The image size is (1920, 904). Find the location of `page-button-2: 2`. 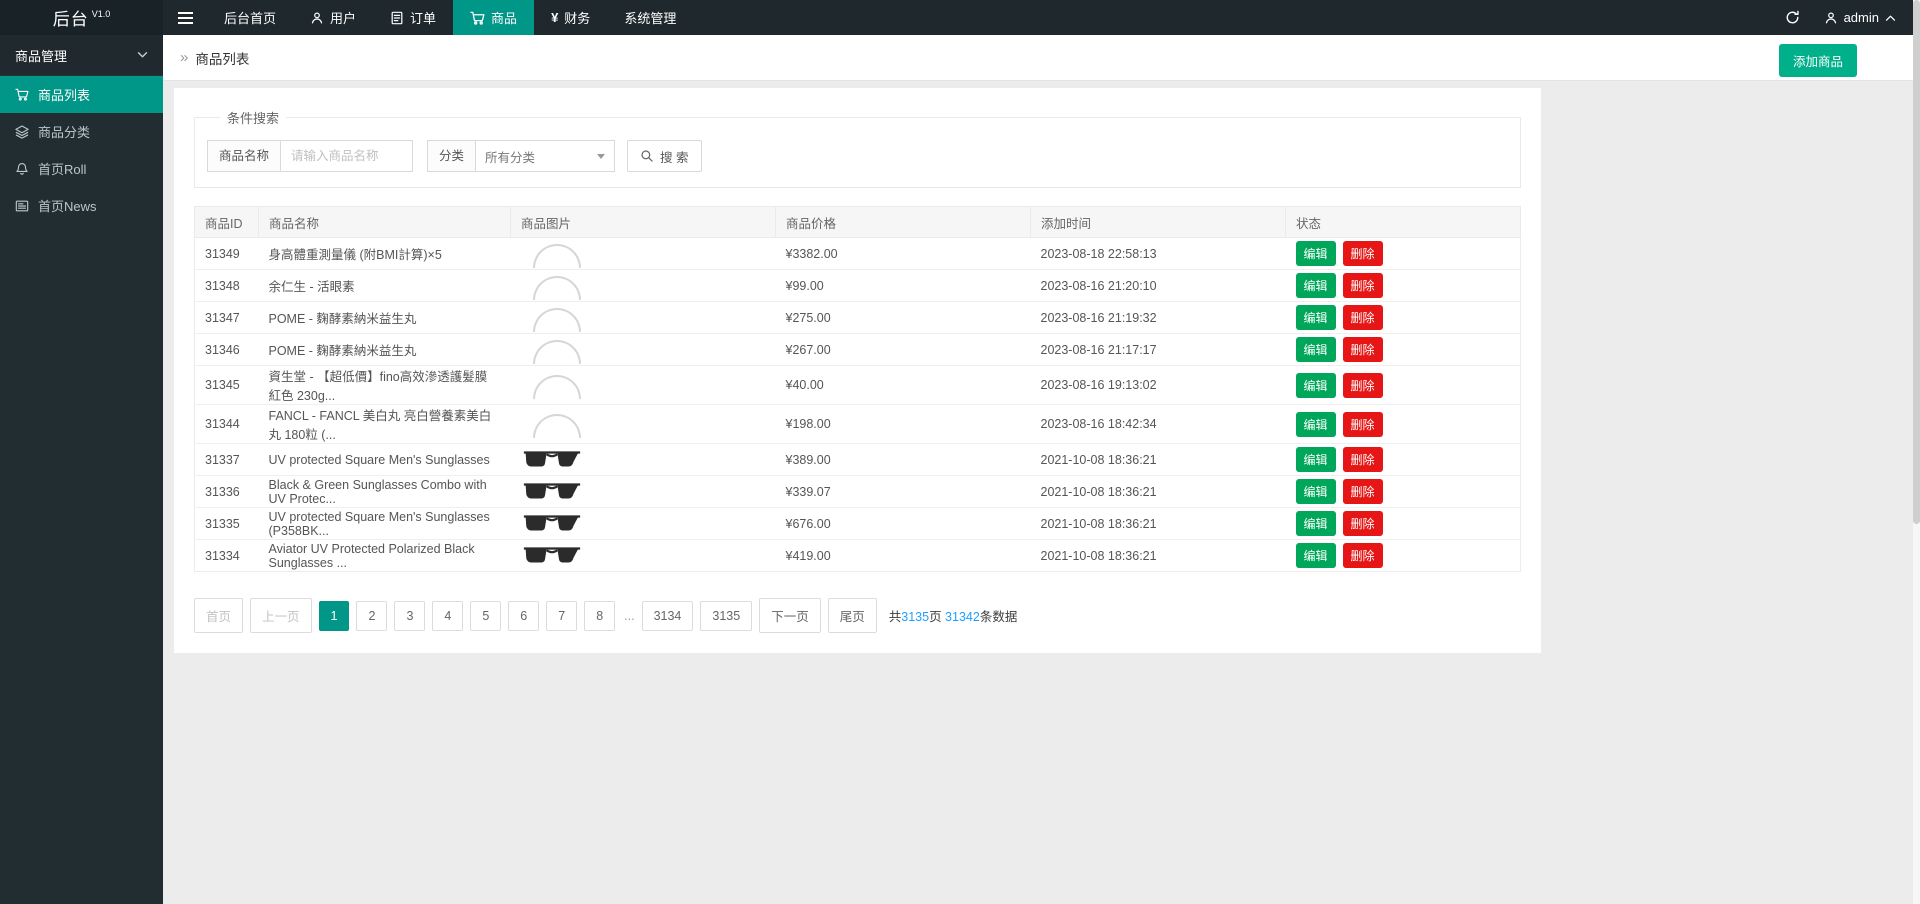

page-button-2: 2 is located at coordinates (372, 615).